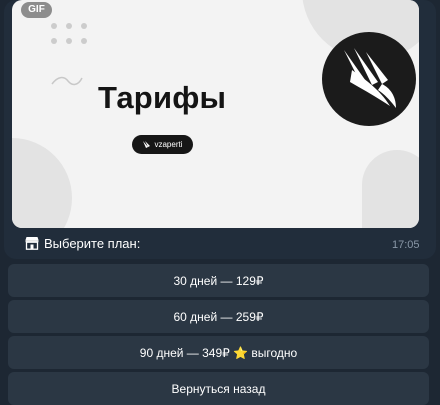 Image resolution: width=440 pixels, height=405 pixels. Describe the element at coordinates (406, 245) in the screenshot. I see `message-timestamp: 17:05` at that location.